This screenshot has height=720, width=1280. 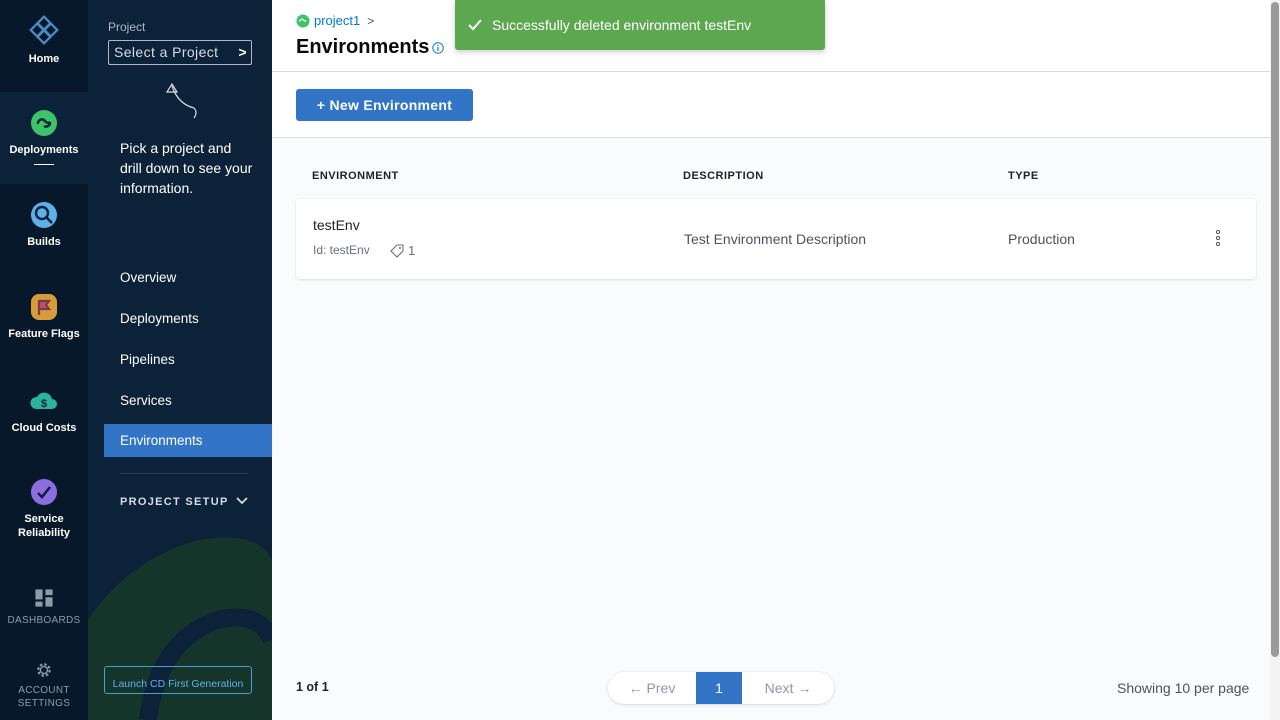 I want to click on info-icon, so click(x=438, y=48).